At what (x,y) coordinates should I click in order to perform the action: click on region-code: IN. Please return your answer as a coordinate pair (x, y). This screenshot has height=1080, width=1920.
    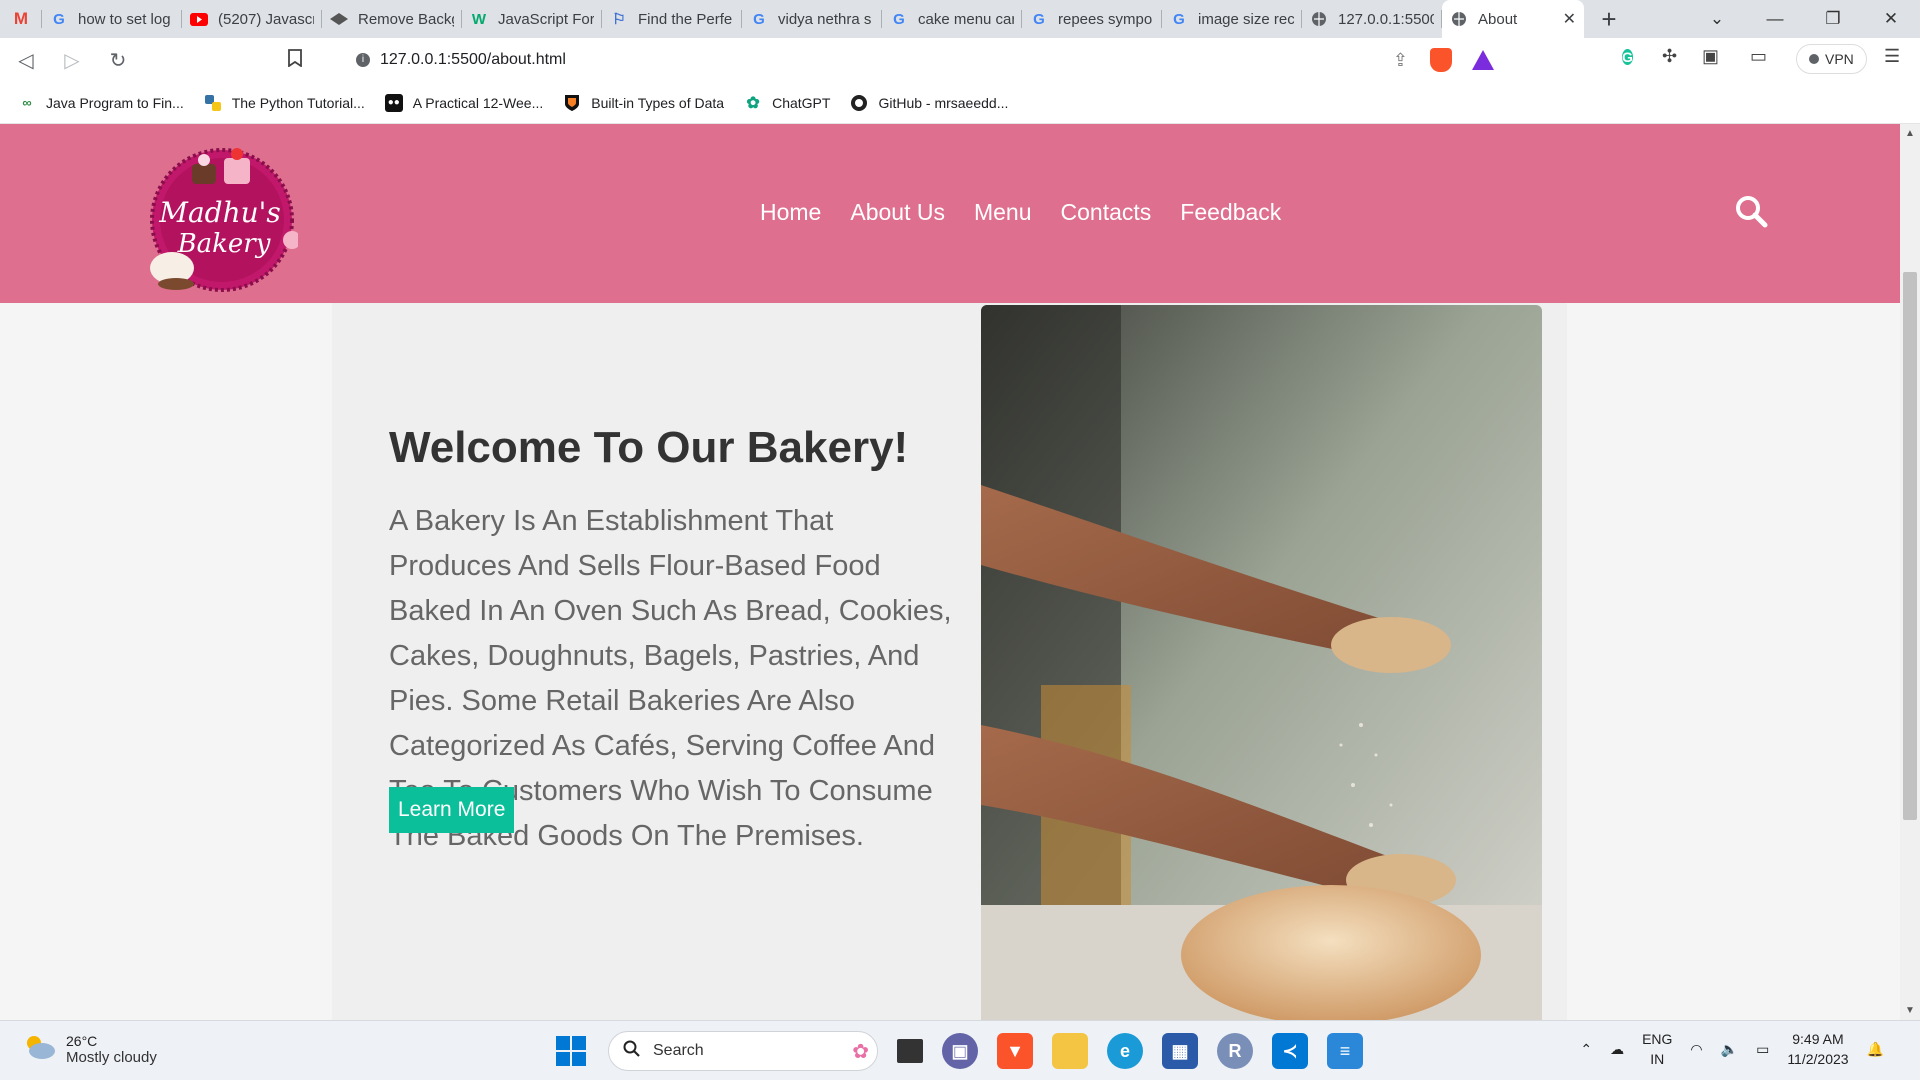
    Looking at the image, I should click on (1657, 1059).